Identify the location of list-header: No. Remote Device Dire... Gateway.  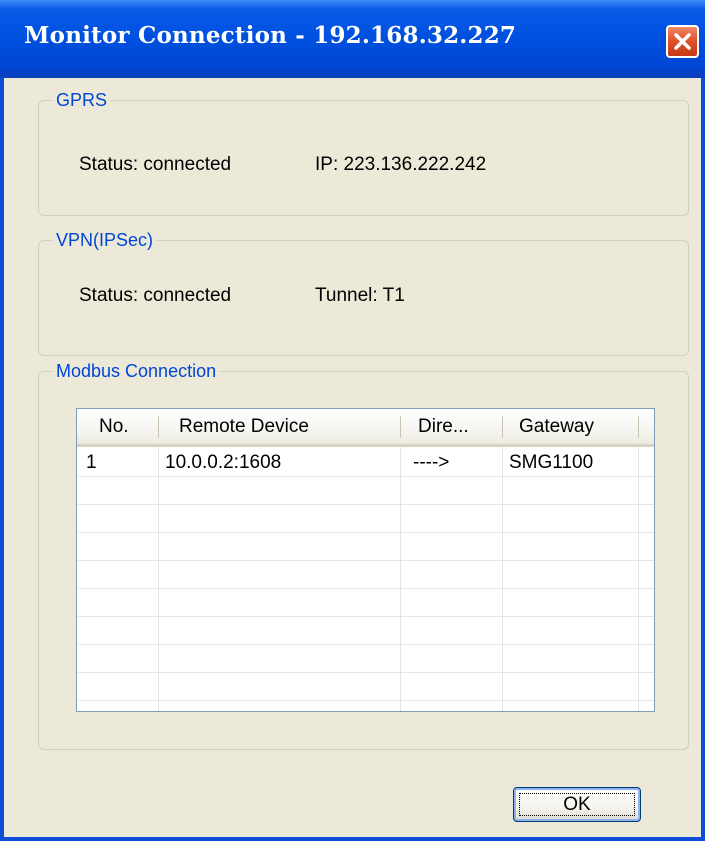
(365, 428).